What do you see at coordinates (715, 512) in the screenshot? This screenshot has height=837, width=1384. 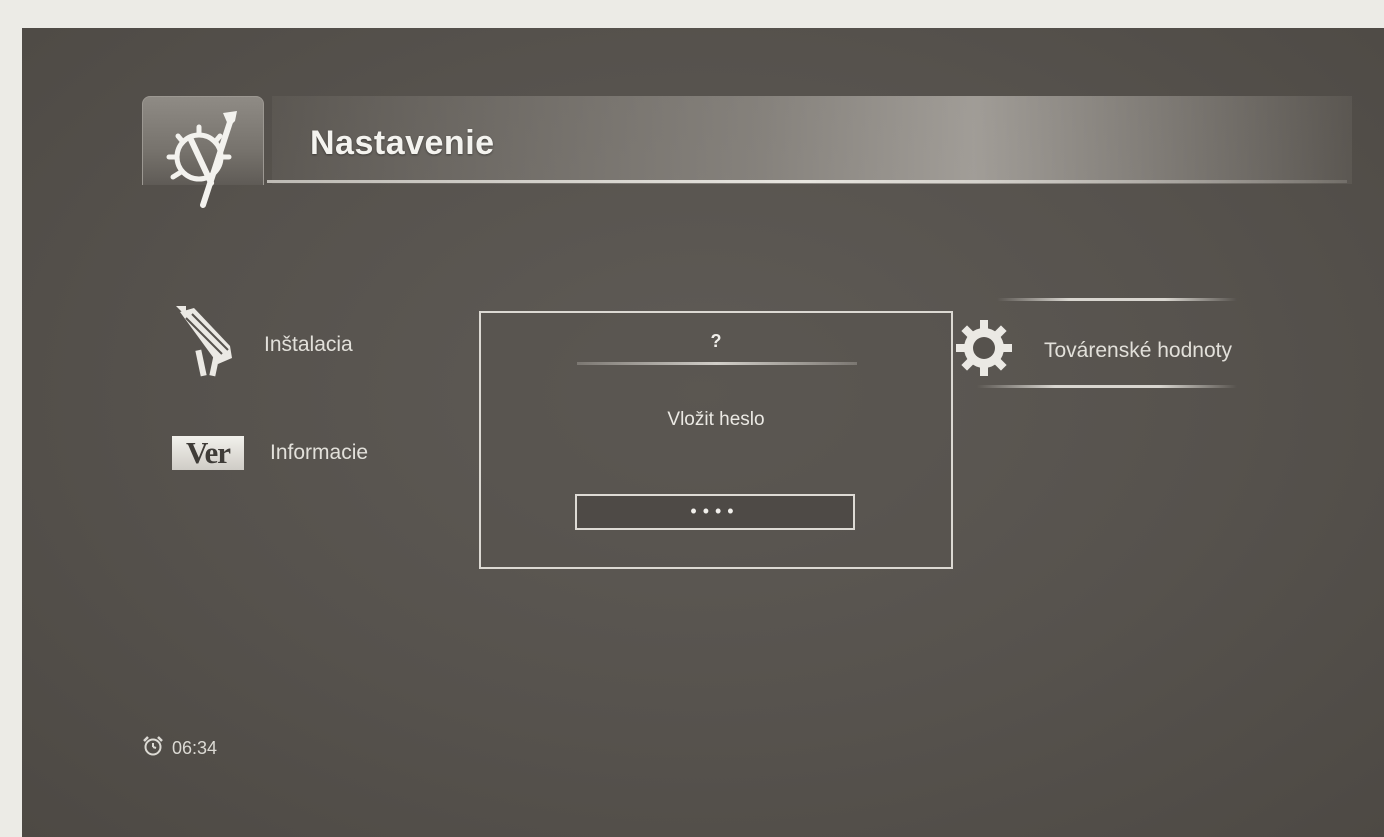 I see `password-input: ••••` at bounding box center [715, 512].